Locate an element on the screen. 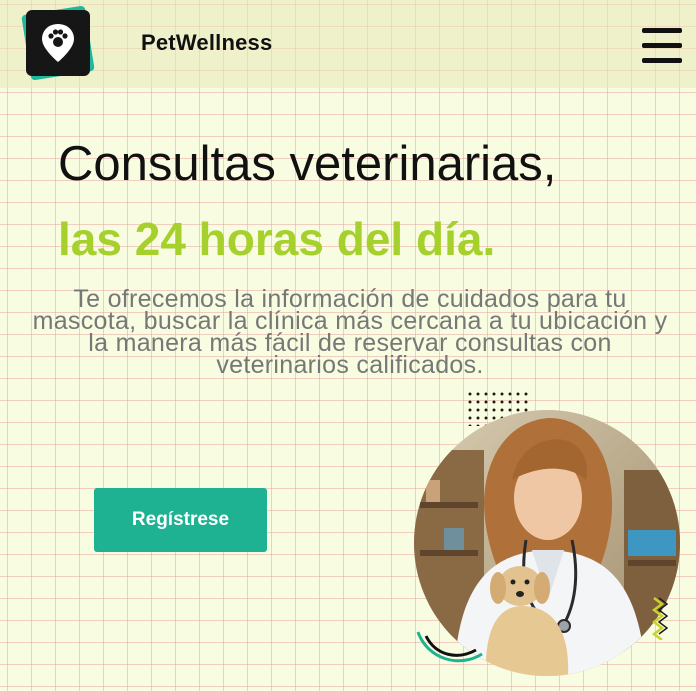 The height and width of the screenshot is (691, 696). subtitle-part1: las is located at coordinates (96, 239).